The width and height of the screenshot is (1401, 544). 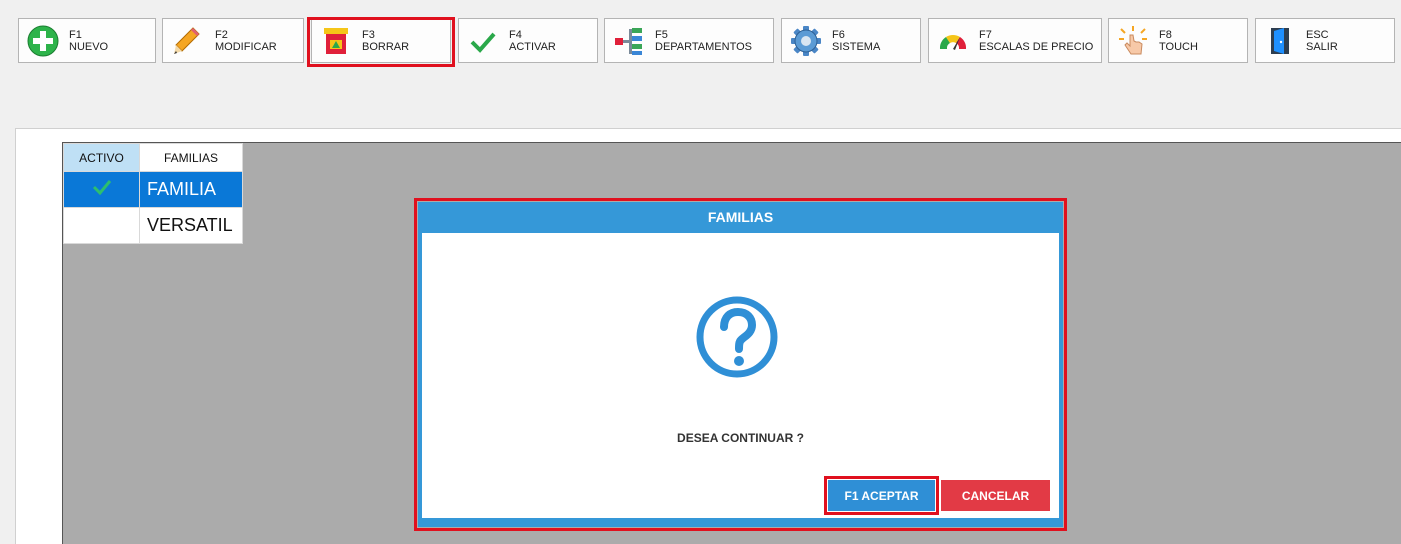 What do you see at coordinates (689, 40) in the screenshot?
I see `departamentos-button: F5 DEPARTAMENTOS` at bounding box center [689, 40].